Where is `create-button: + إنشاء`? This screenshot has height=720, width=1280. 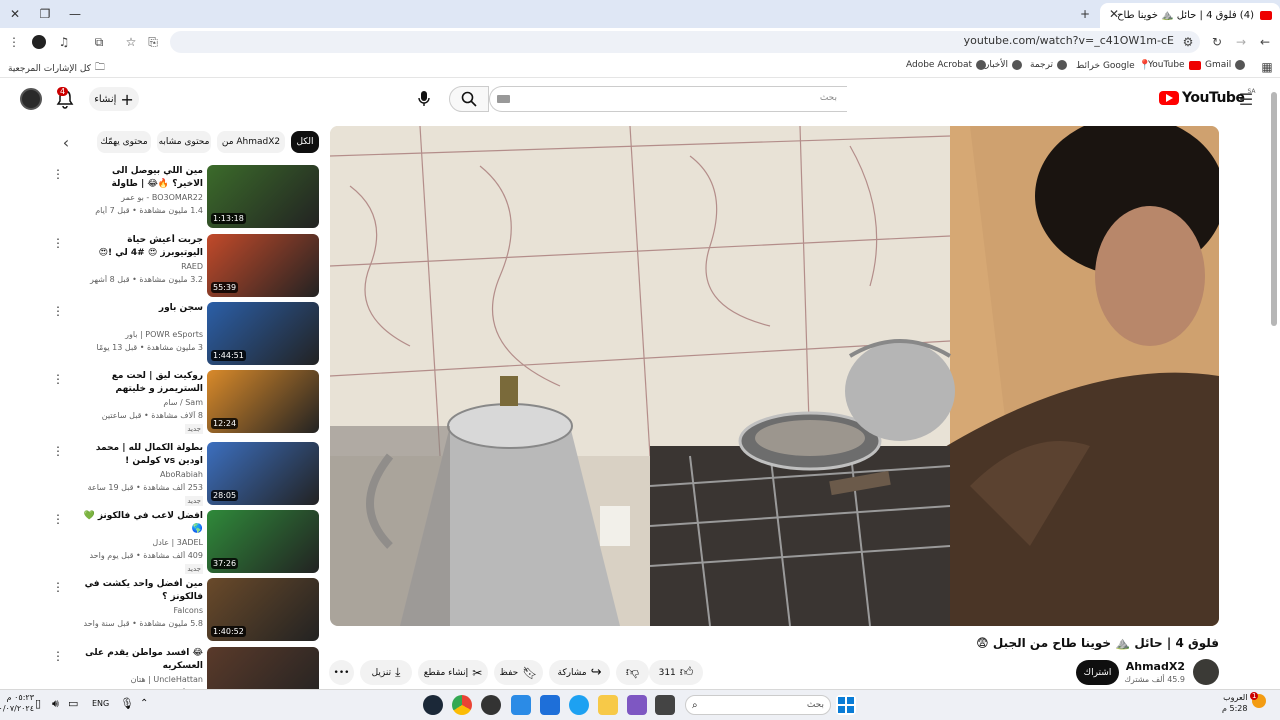 create-button: + إنشاء is located at coordinates (114, 99).